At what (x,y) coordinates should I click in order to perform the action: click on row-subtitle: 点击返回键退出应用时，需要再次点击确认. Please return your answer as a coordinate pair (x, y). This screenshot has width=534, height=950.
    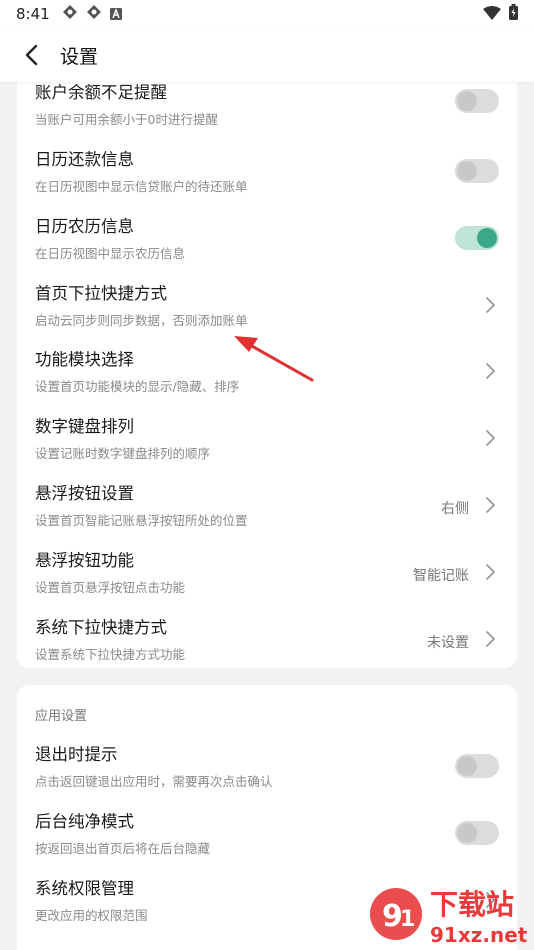
    Looking at the image, I should click on (154, 781).